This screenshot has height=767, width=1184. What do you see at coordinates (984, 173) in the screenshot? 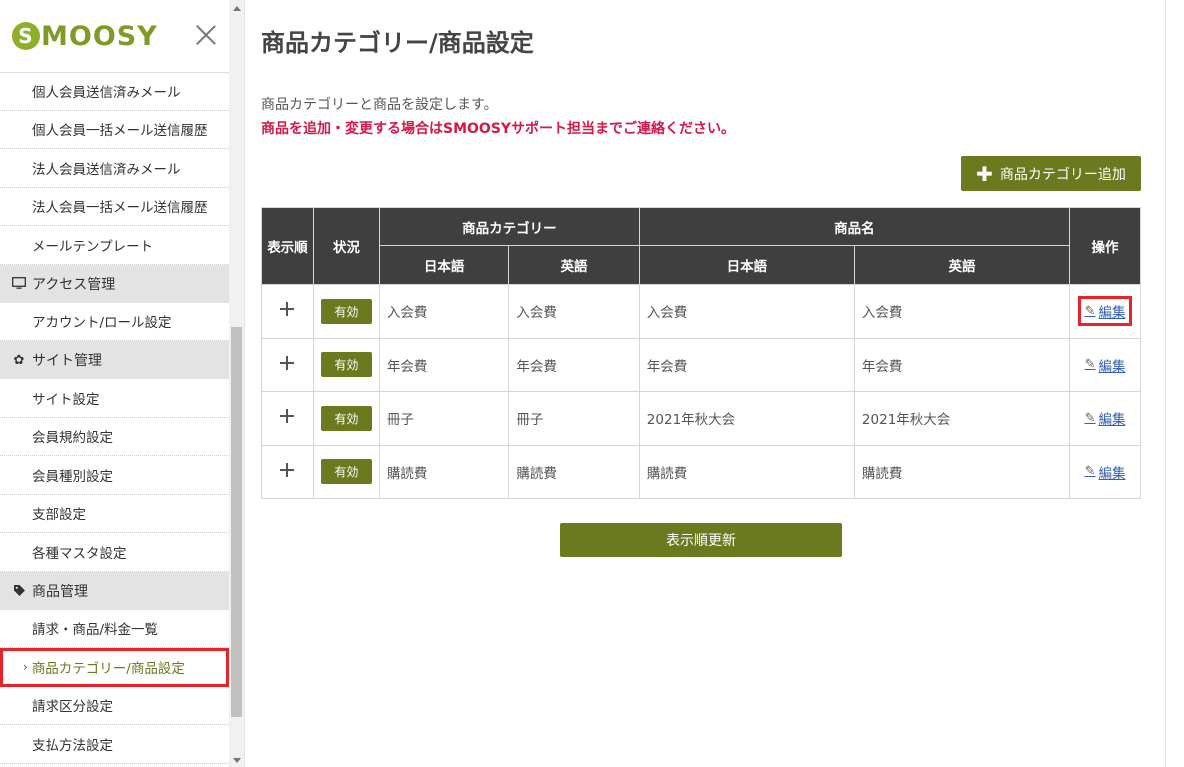
I see `plus-icon: ✚` at bounding box center [984, 173].